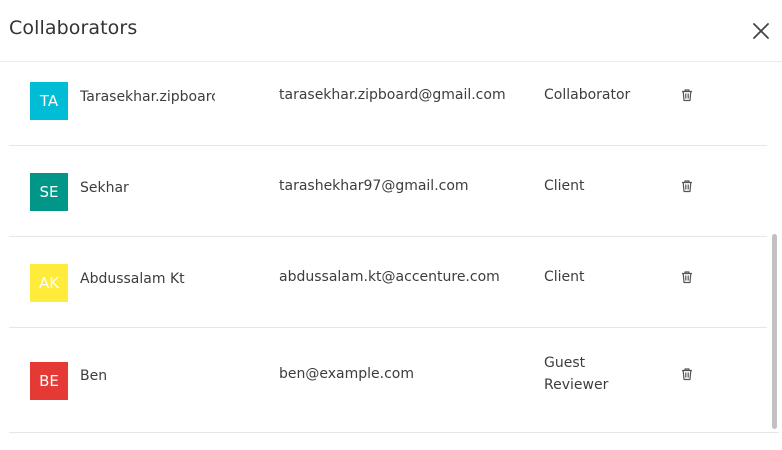 The height and width of the screenshot is (450, 782). I want to click on close-button, so click(761, 31).